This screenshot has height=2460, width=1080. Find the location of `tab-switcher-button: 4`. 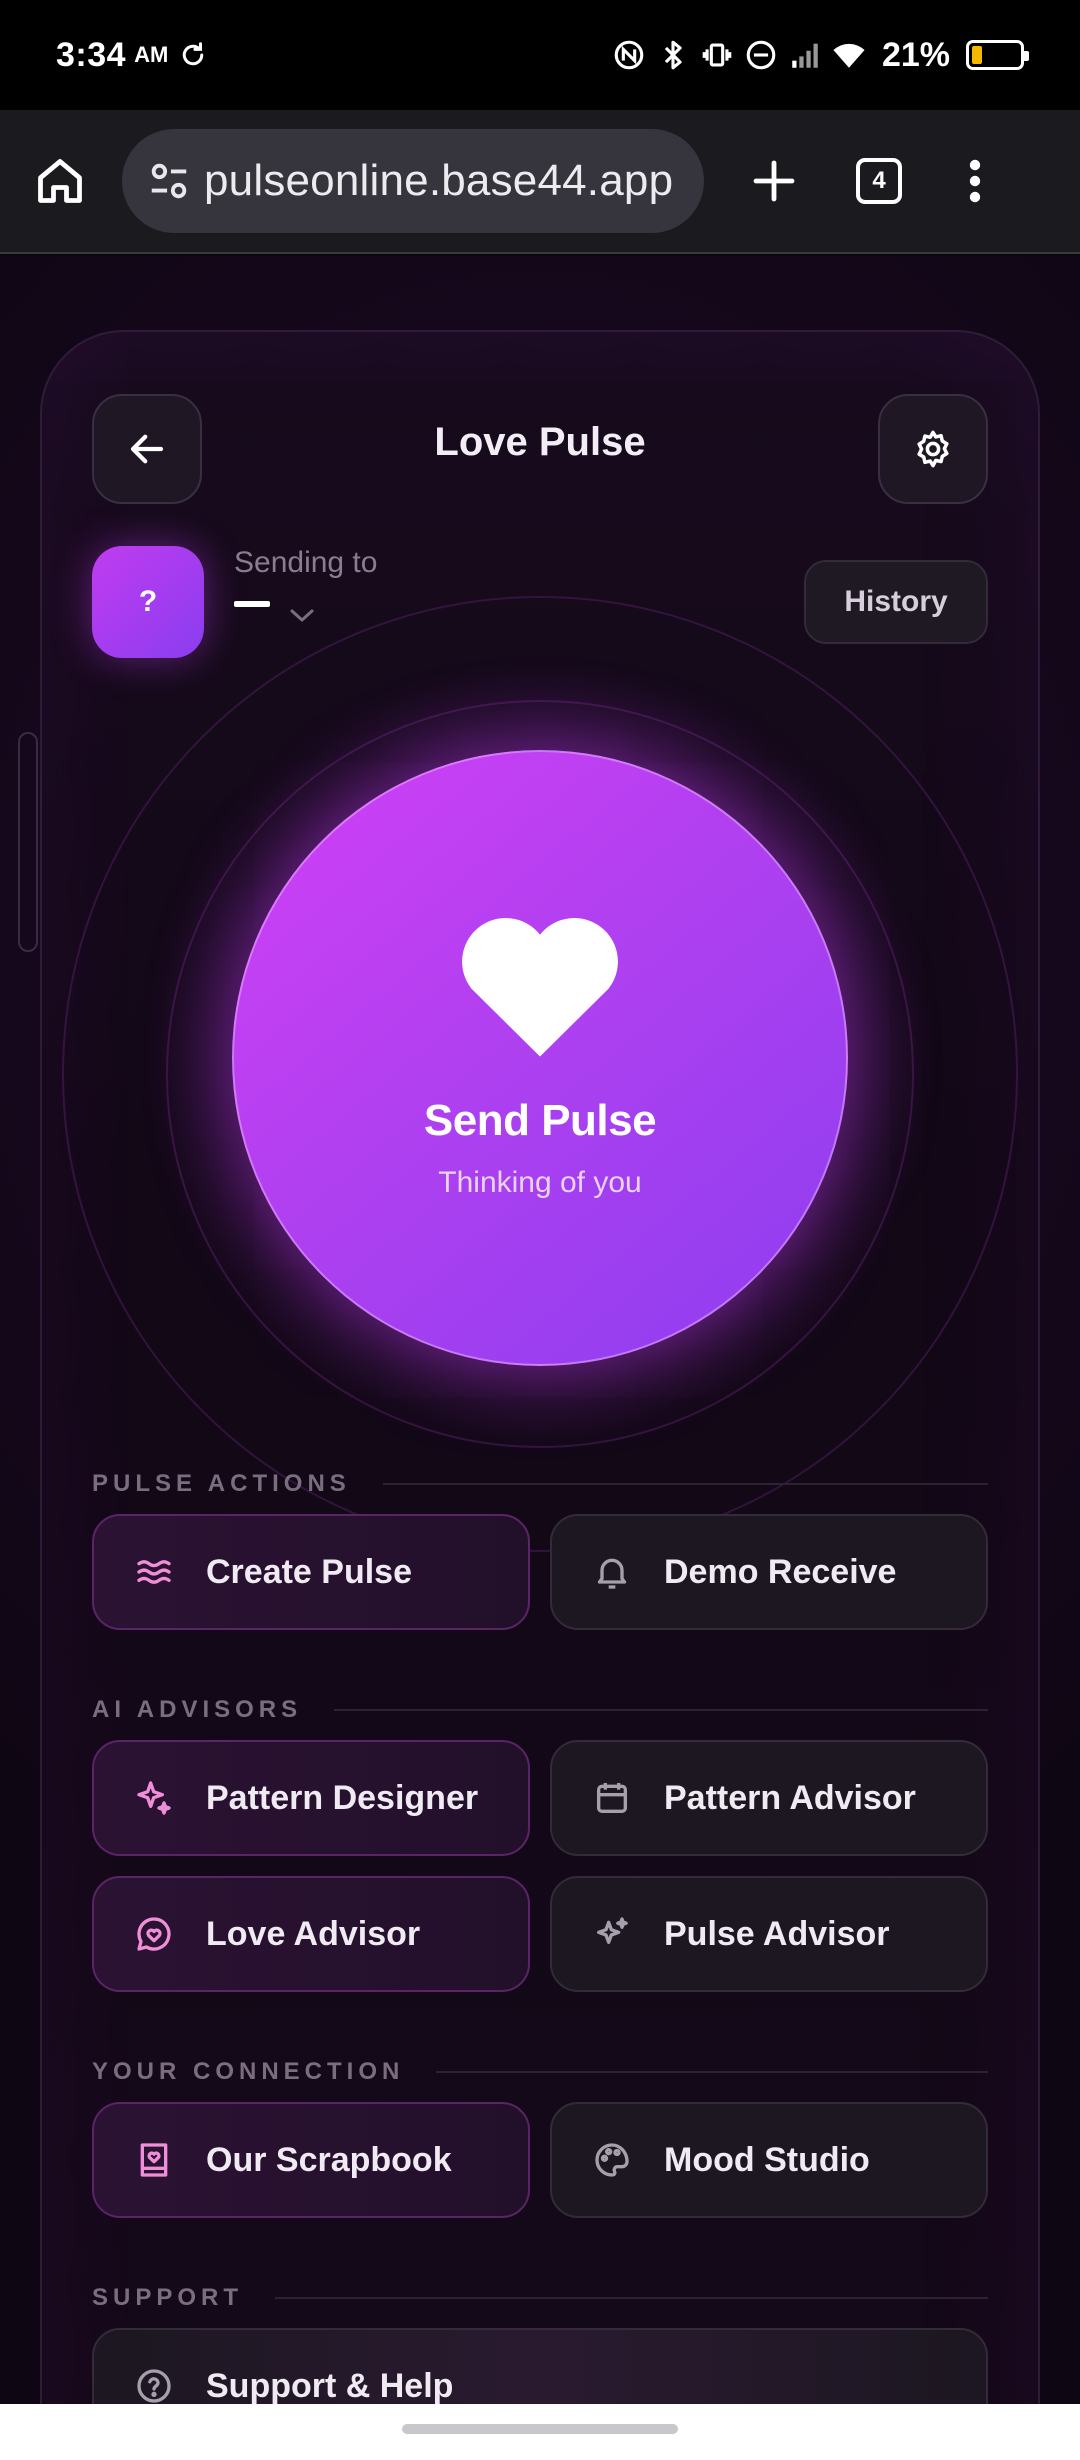

tab-switcher-button: 4 is located at coordinates (879, 181).